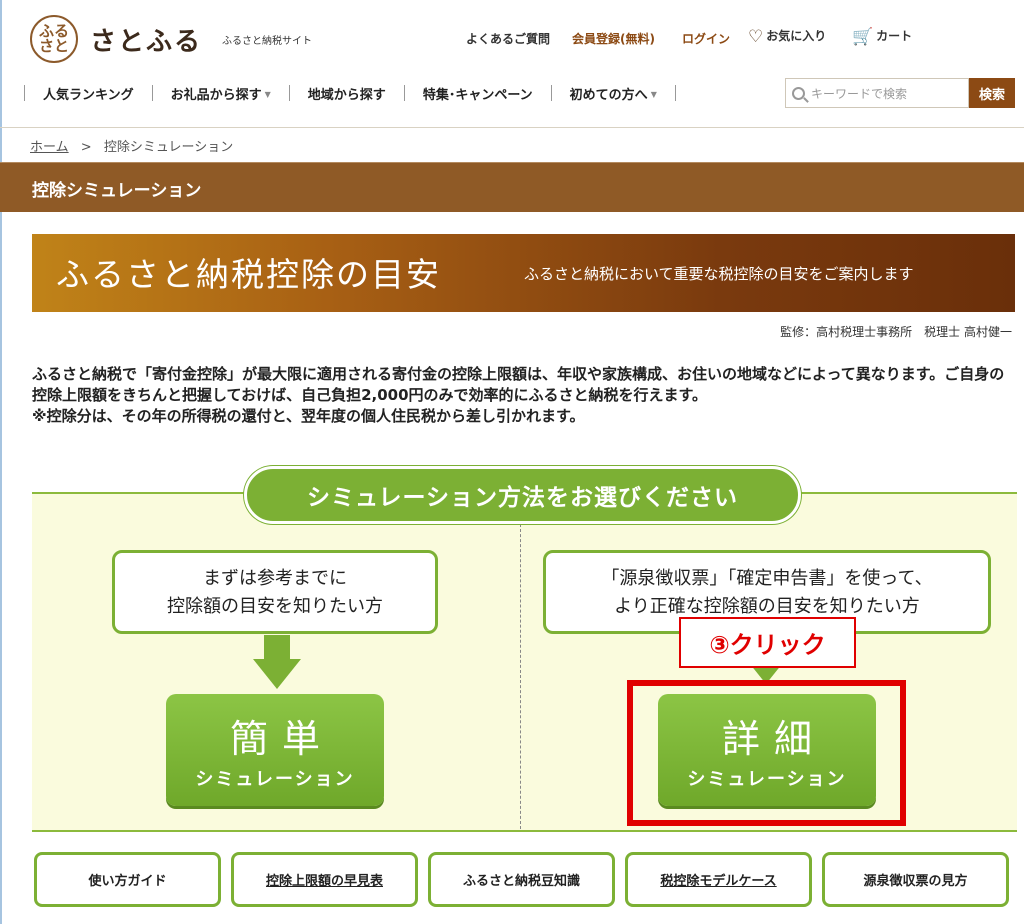  Describe the element at coordinates (766, 753) in the screenshot. I see `annotation-highlight-box` at that location.